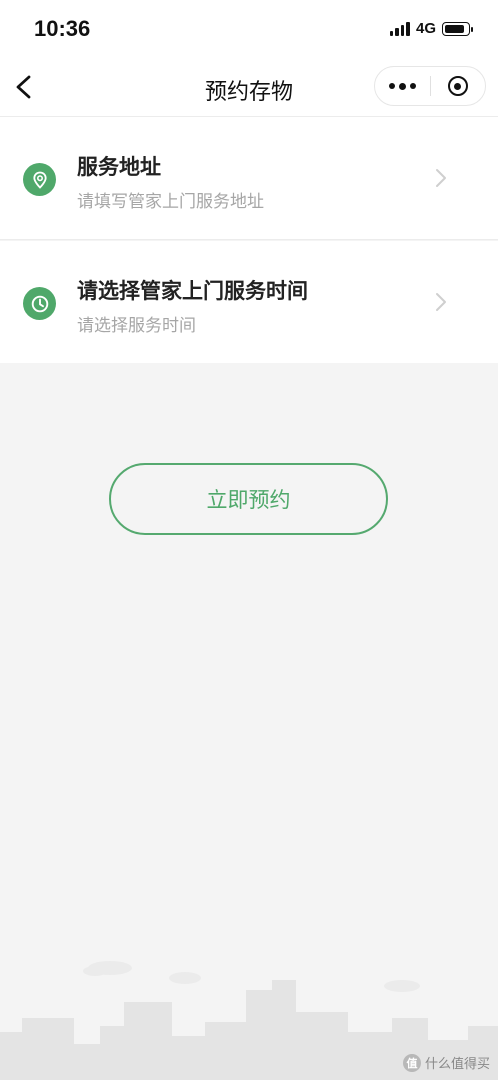 This screenshot has width=498, height=1080. What do you see at coordinates (454, 28) in the screenshot?
I see `battery-fill` at bounding box center [454, 28].